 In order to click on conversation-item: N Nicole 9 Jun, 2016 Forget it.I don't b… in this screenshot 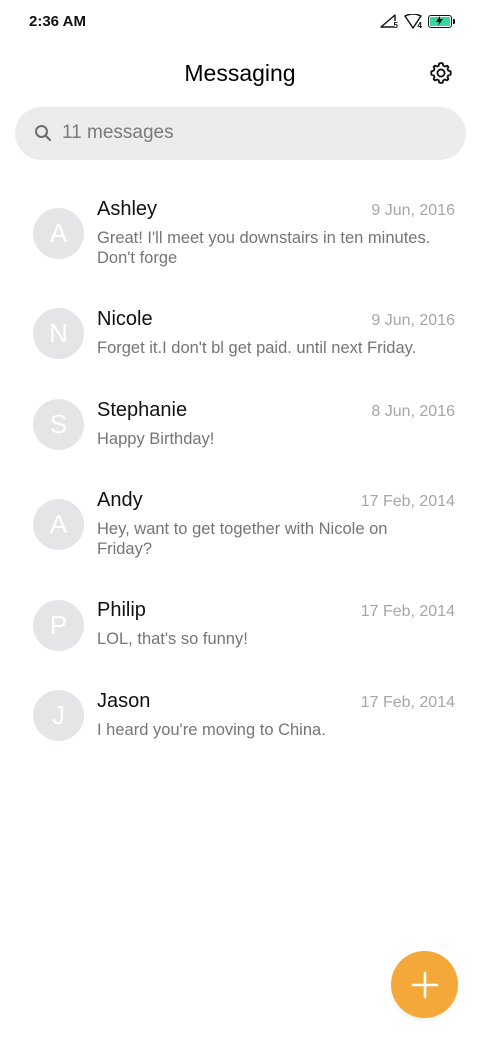, I will do `click(240, 335)`.